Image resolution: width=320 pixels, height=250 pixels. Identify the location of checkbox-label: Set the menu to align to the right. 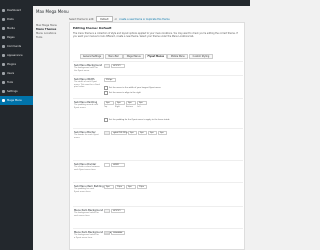
(125, 93).